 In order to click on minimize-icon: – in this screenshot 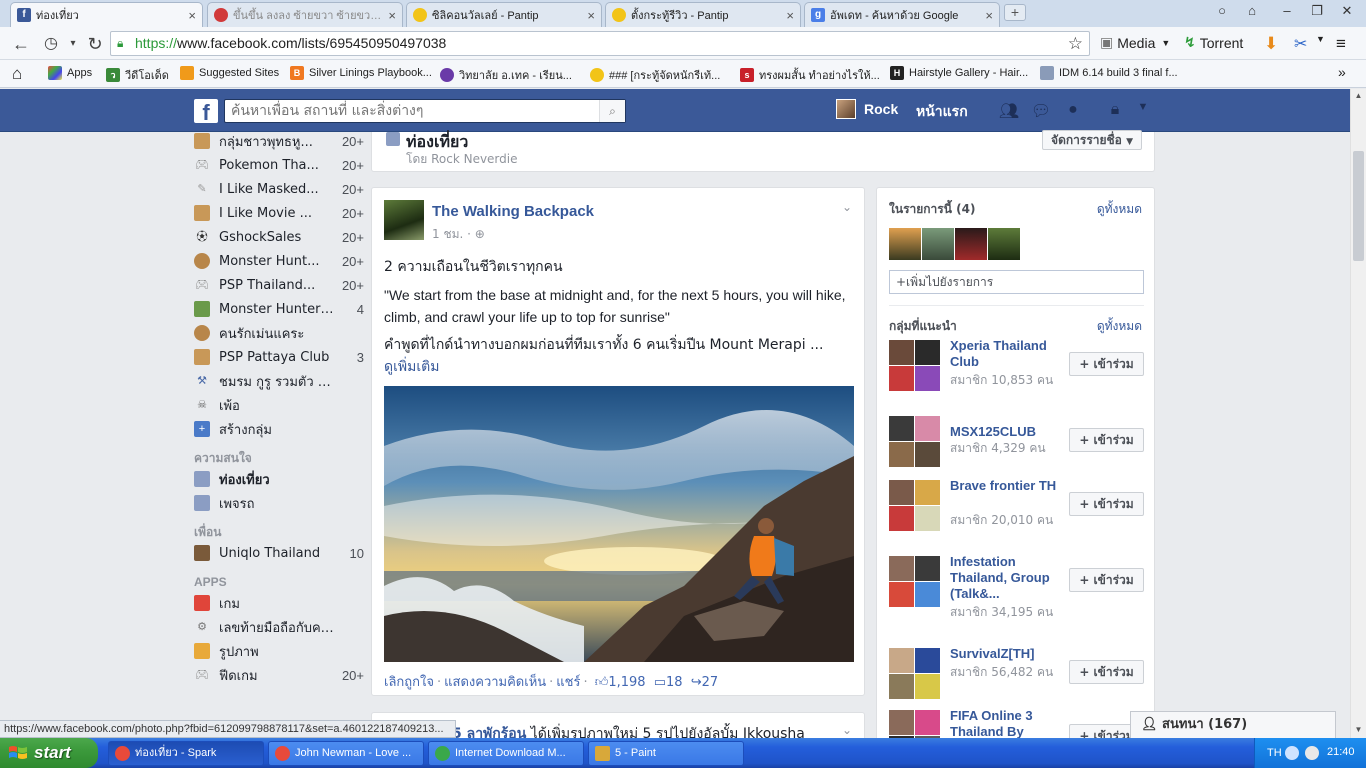, I will do `click(1287, 12)`.